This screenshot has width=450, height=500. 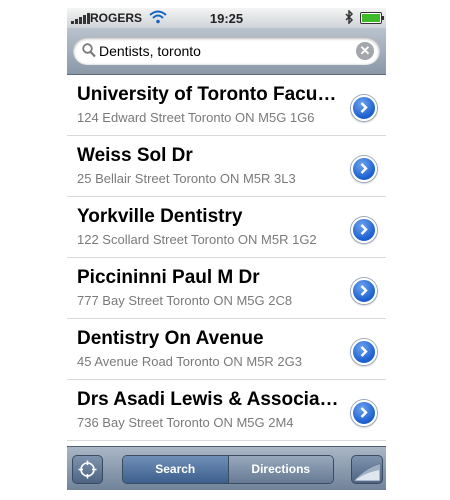 What do you see at coordinates (189, 361) in the screenshot?
I see `result-address: 45 Avenue Road Toronto ON M5R 2G3` at bounding box center [189, 361].